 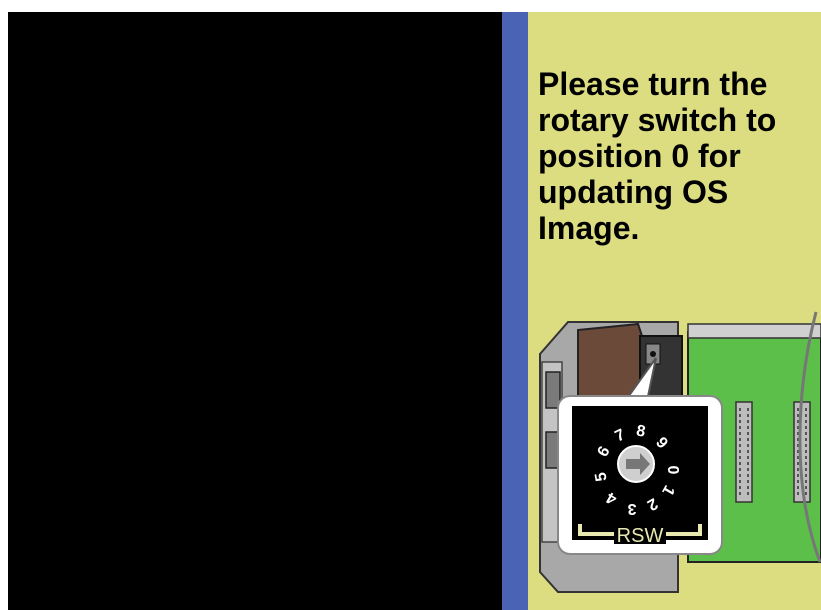 What do you see at coordinates (631, 508) in the screenshot?
I see `rotary-digit-3: 3` at bounding box center [631, 508].